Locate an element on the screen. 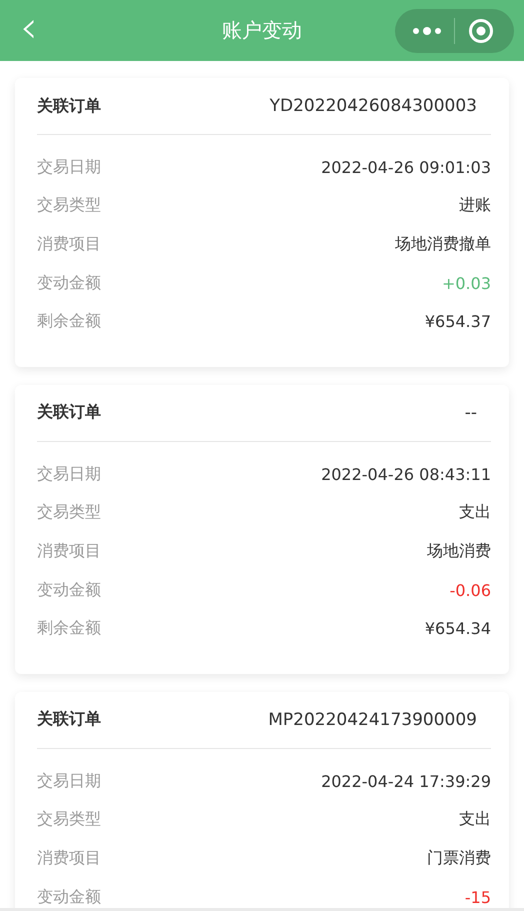 Image resolution: width=524 pixels, height=911 pixels. amount-value: -0.06 is located at coordinates (470, 590).